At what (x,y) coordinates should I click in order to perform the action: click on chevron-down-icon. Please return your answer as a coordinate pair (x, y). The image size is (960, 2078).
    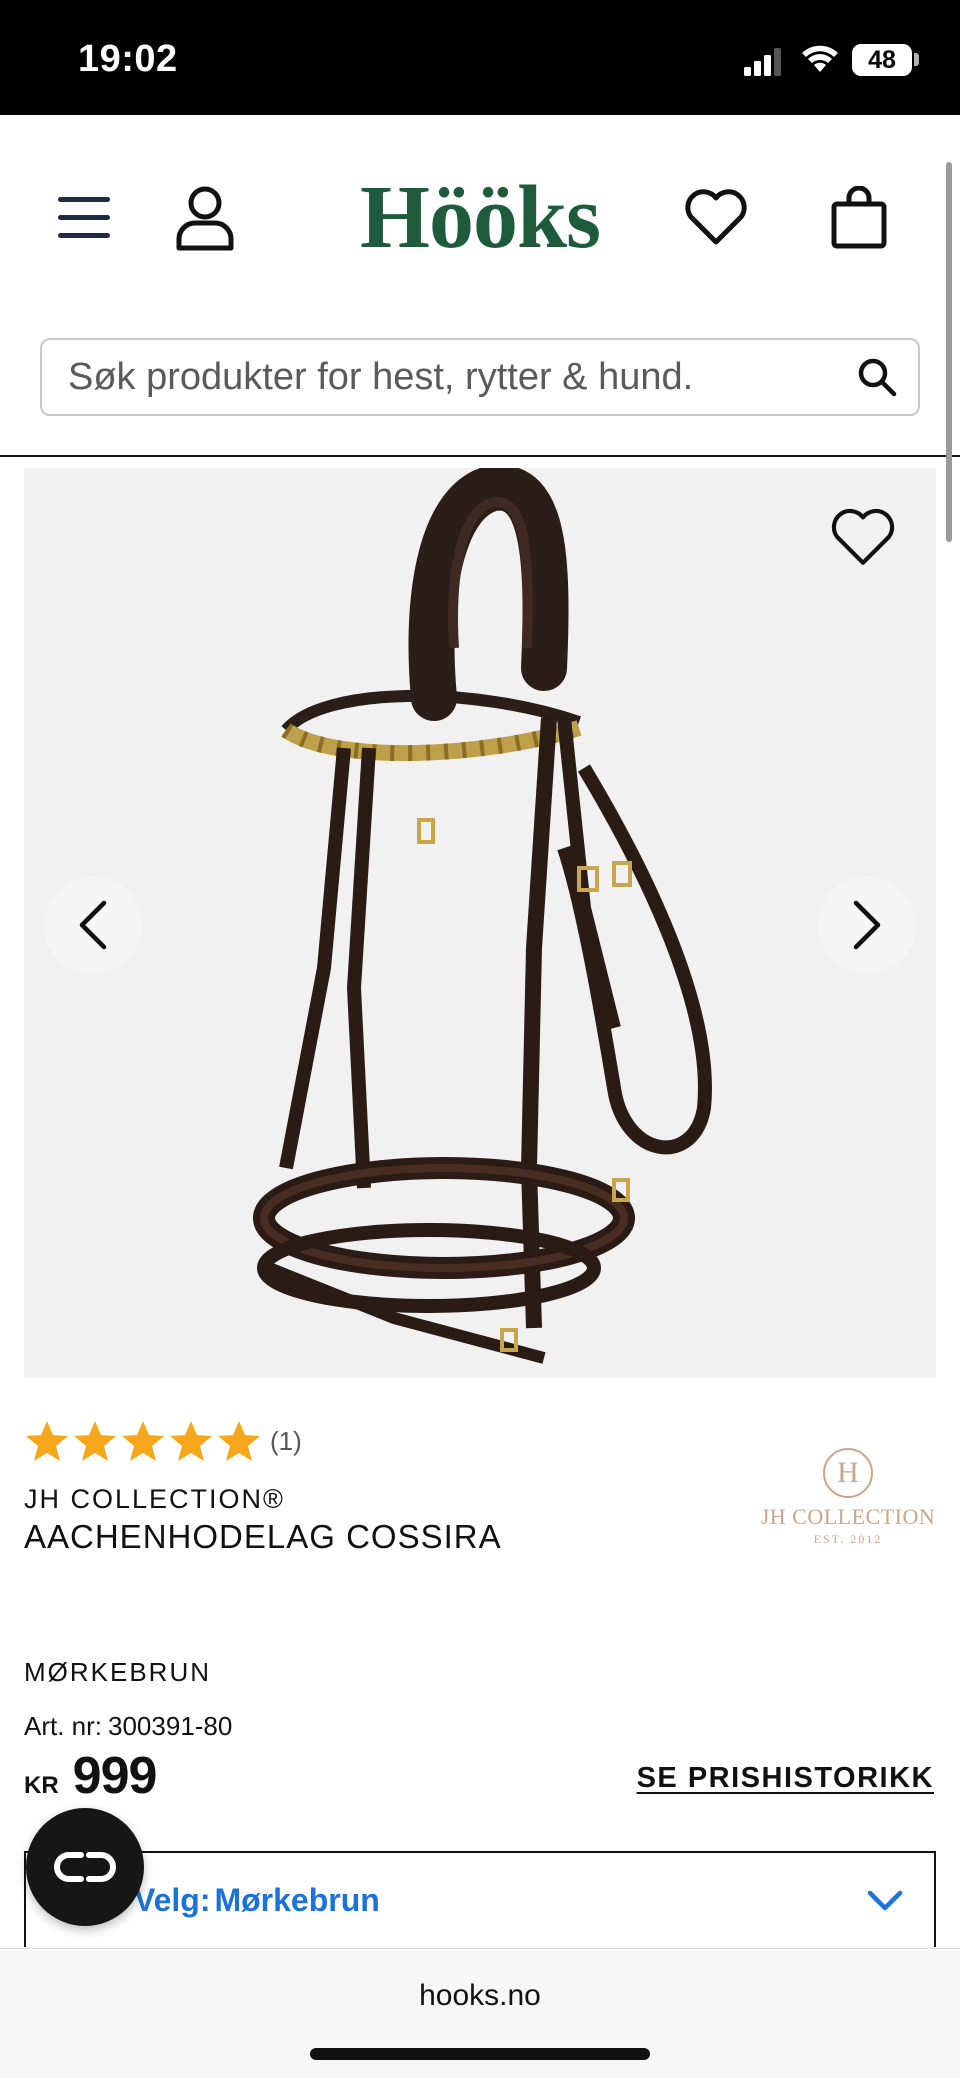
    Looking at the image, I should click on (885, 1900).